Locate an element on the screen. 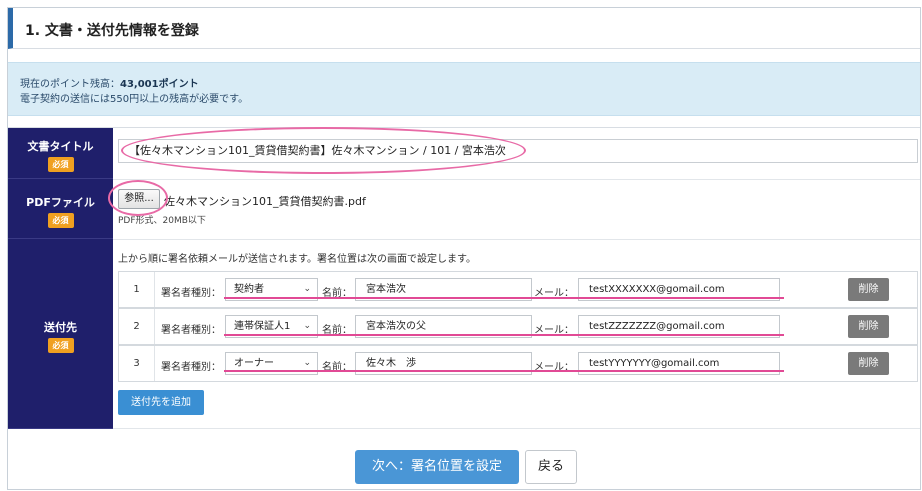 The width and height of the screenshot is (922, 491). back-button: 戻る is located at coordinates (551, 467).